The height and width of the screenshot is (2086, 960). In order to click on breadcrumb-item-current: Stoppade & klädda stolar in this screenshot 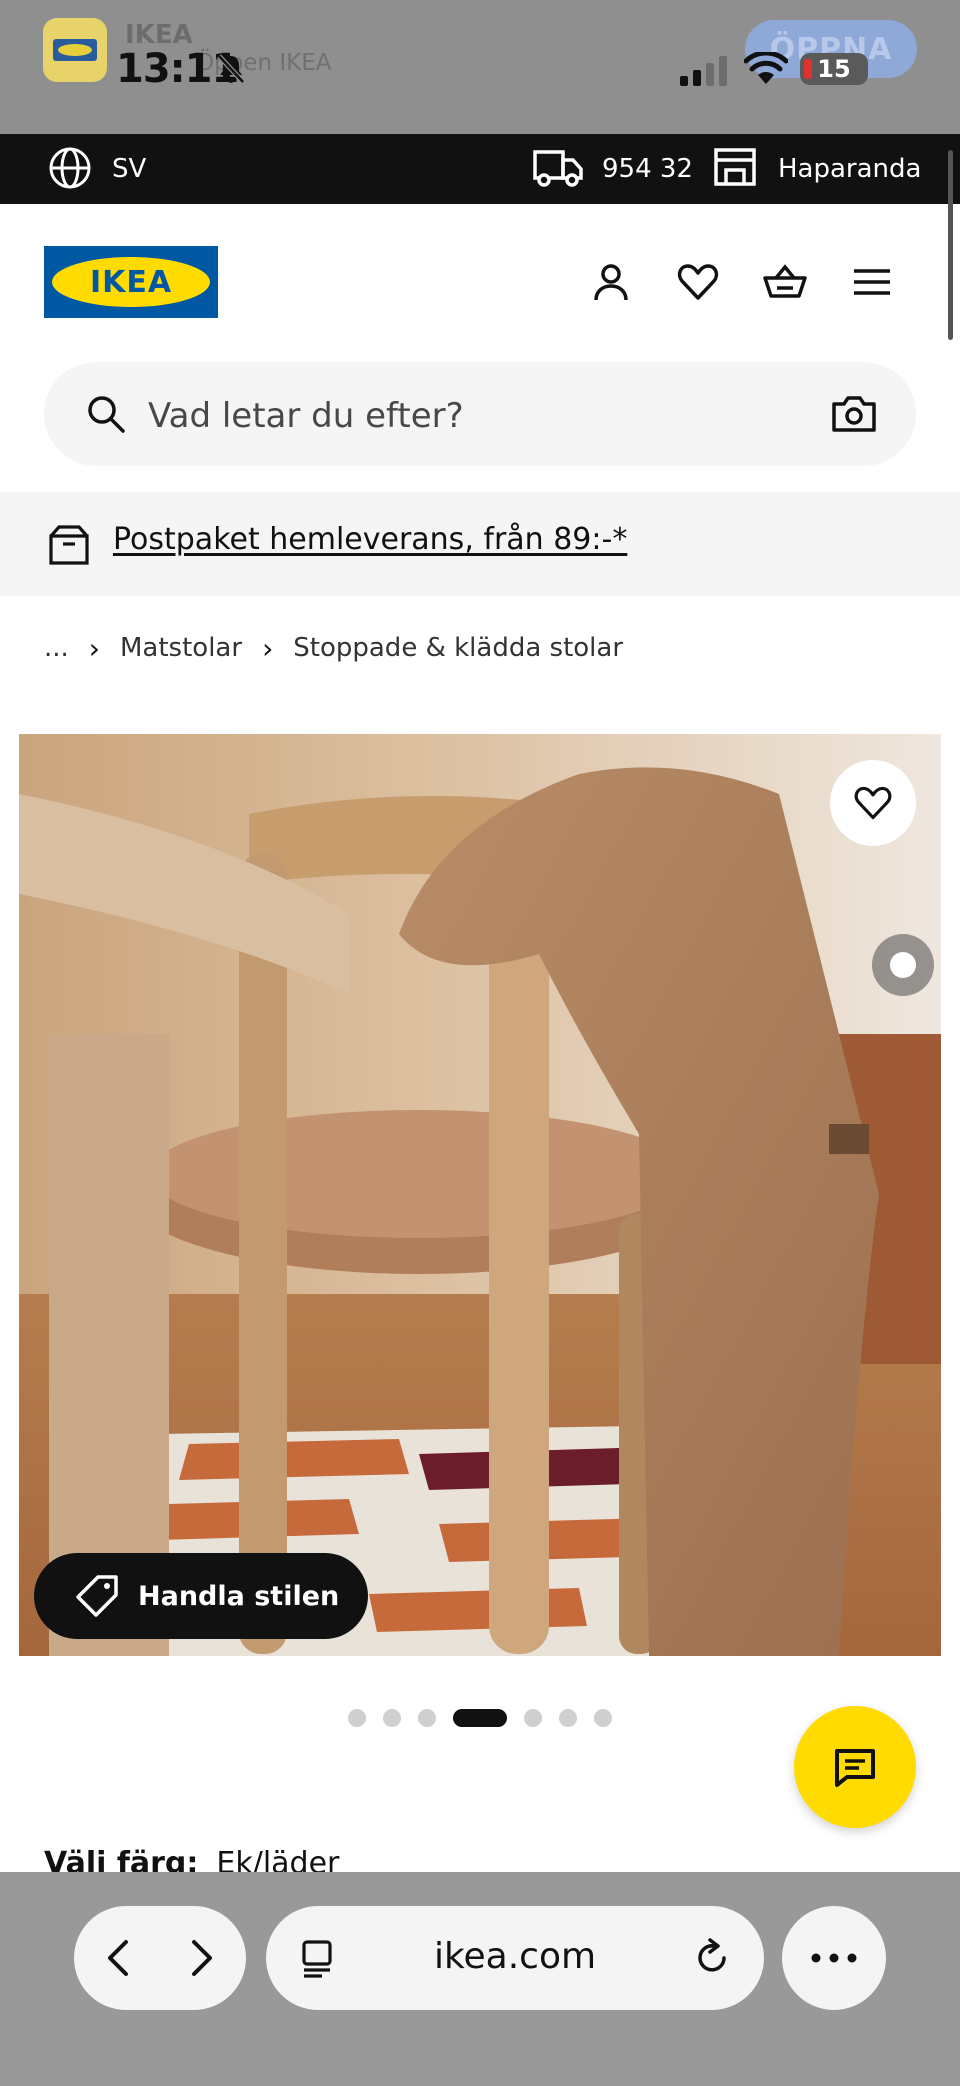, I will do `click(458, 648)`.